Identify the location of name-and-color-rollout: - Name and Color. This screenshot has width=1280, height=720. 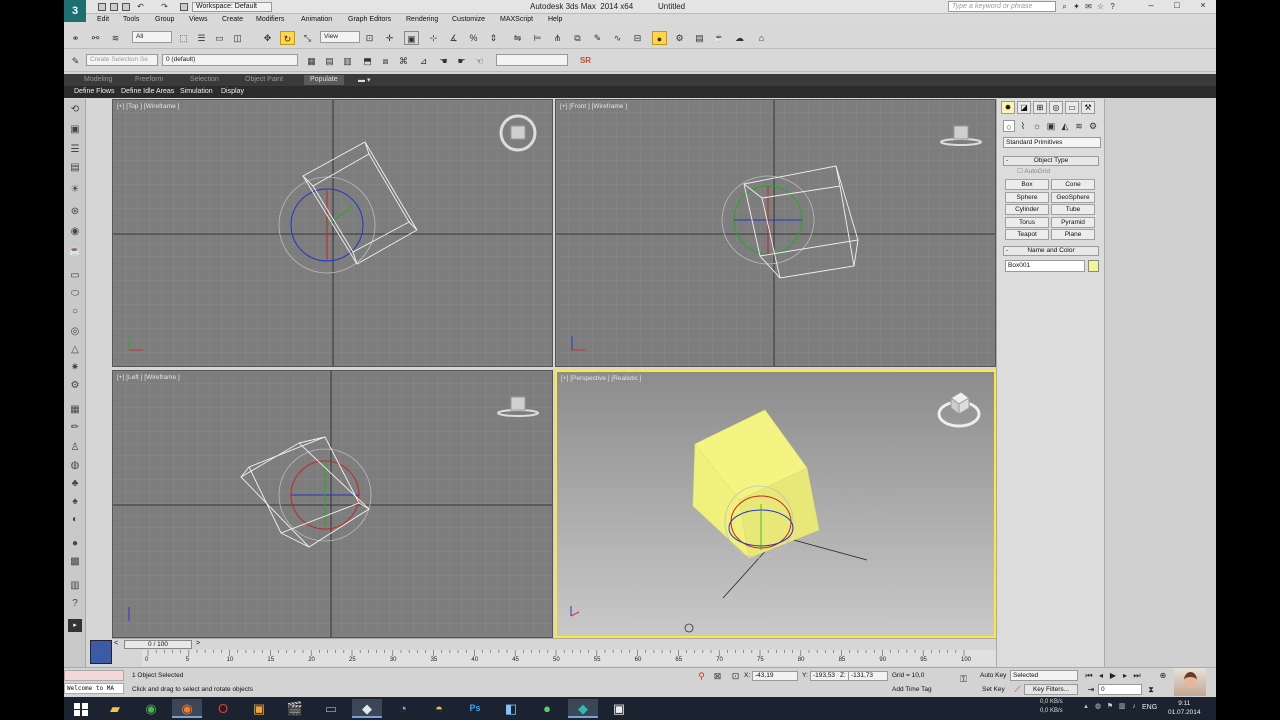
(1051, 251).